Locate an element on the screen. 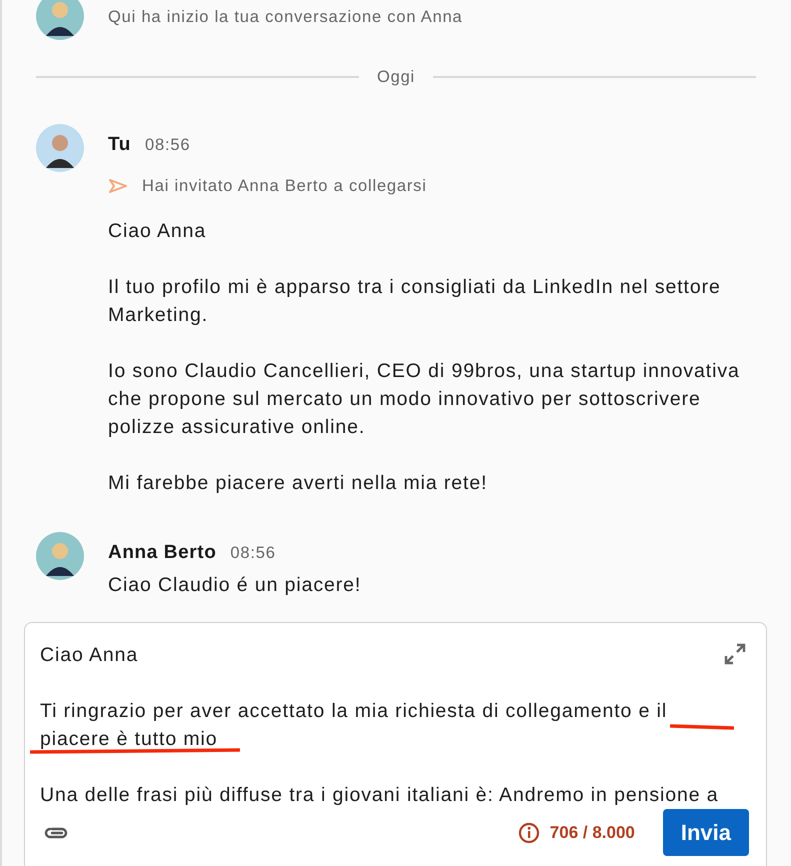 This screenshot has width=791, height=866. conversation-start-text: Qui ha inizio la tua conversazione con Anna is located at coordinates (285, 17).